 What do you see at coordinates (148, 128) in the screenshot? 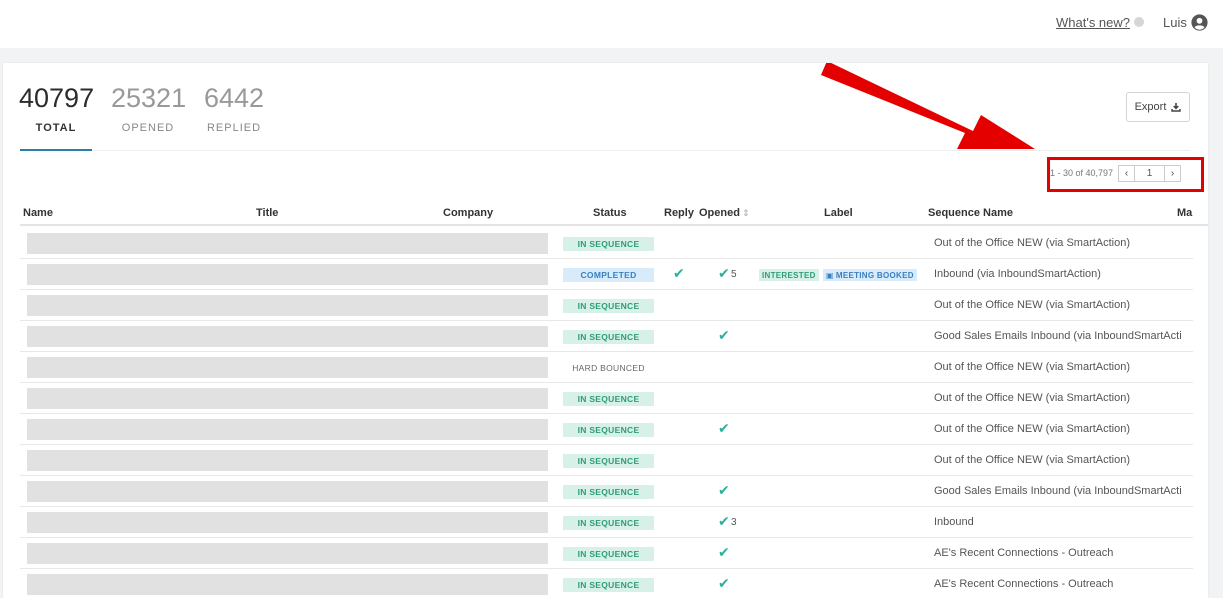
I see `opened-label: OPENED` at bounding box center [148, 128].